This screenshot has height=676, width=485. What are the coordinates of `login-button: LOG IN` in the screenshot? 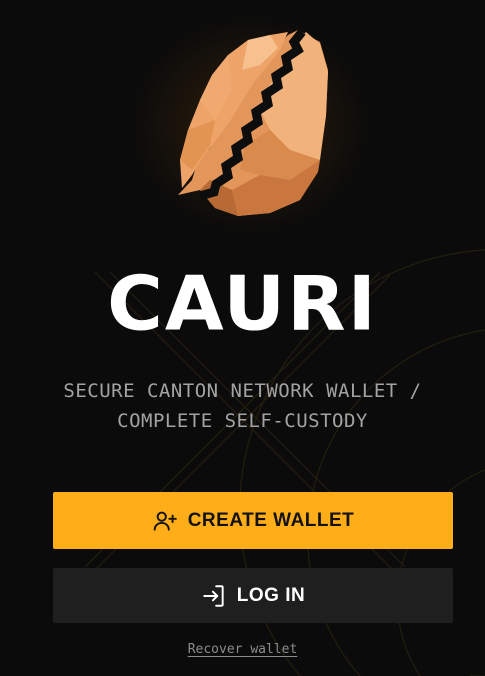 It's located at (253, 595).